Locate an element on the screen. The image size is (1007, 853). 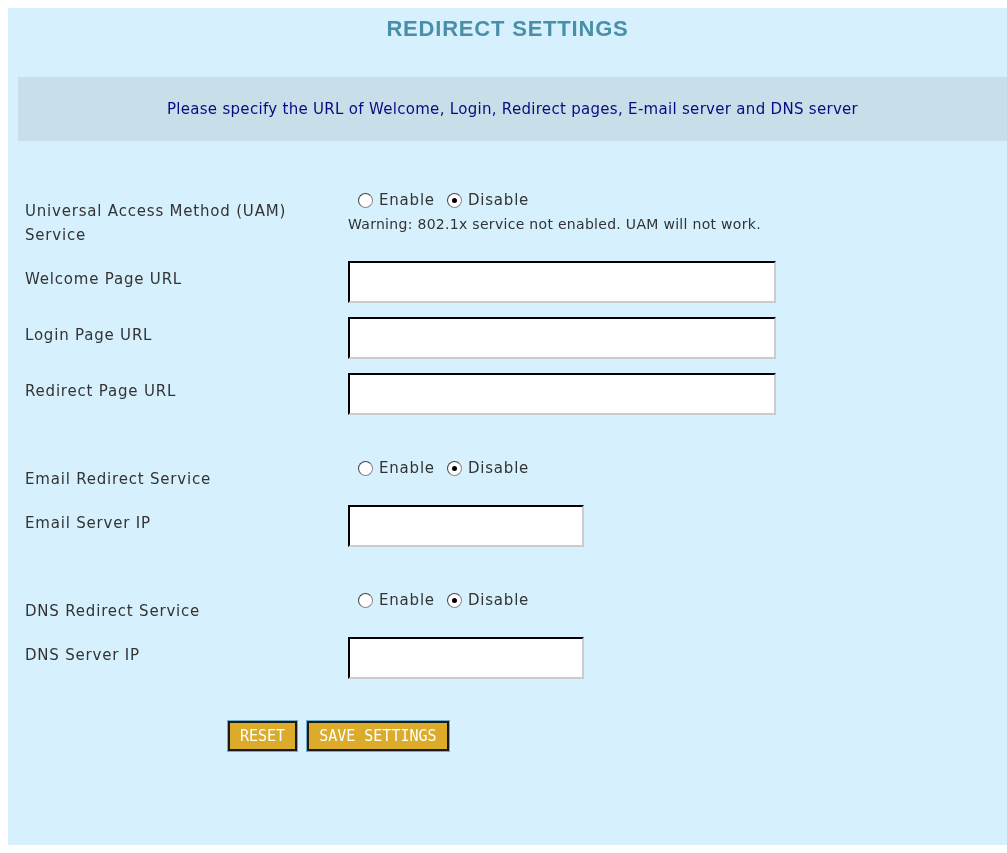
field-label: Redirect Page URL is located at coordinates (101, 391).